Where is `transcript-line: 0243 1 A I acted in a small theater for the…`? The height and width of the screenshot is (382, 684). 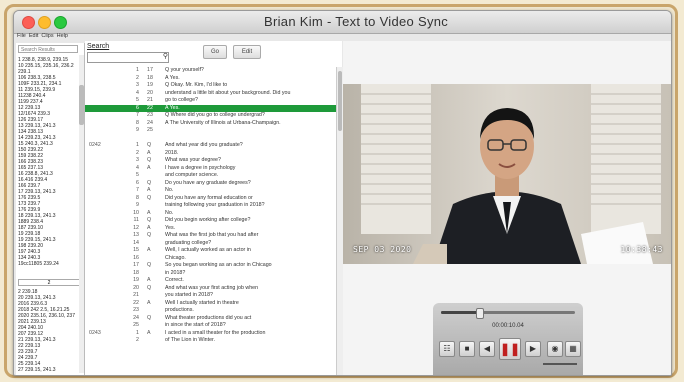 transcript-line: 0243 1 A I acted in a small theater for the… is located at coordinates (210, 334).